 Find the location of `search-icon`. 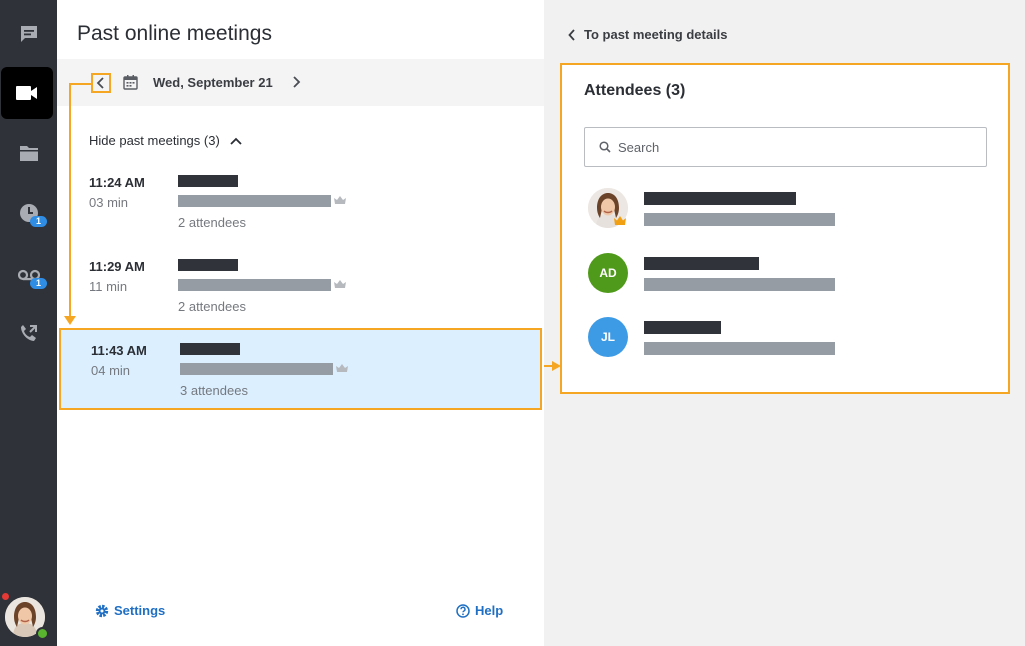

search-icon is located at coordinates (605, 147).